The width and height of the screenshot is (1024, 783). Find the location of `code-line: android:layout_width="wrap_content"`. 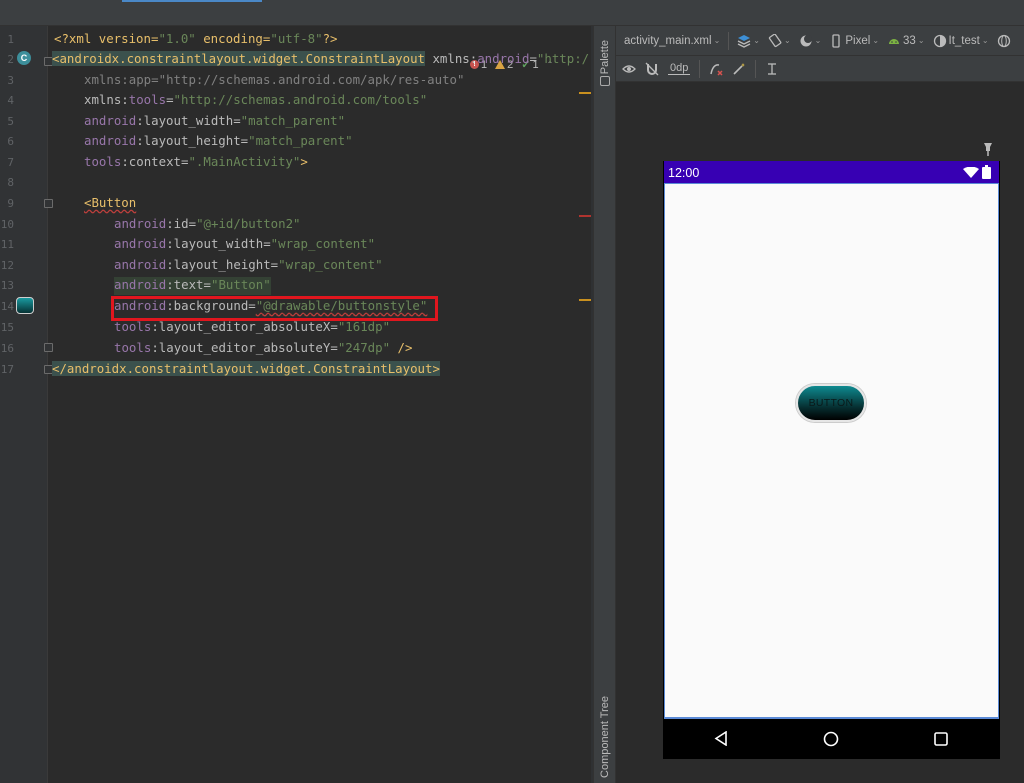

code-line: android:layout_width="wrap_content" is located at coordinates (244, 245).